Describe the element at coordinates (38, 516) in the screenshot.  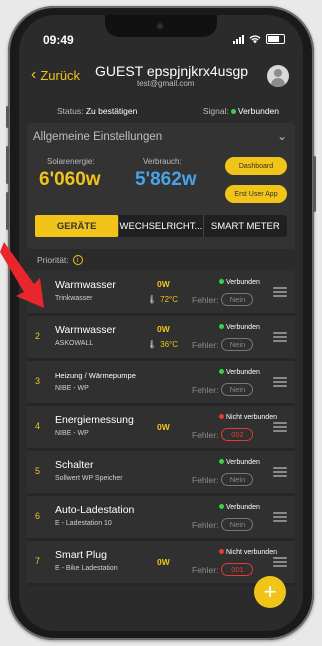
I see `device-priority: 6` at that location.